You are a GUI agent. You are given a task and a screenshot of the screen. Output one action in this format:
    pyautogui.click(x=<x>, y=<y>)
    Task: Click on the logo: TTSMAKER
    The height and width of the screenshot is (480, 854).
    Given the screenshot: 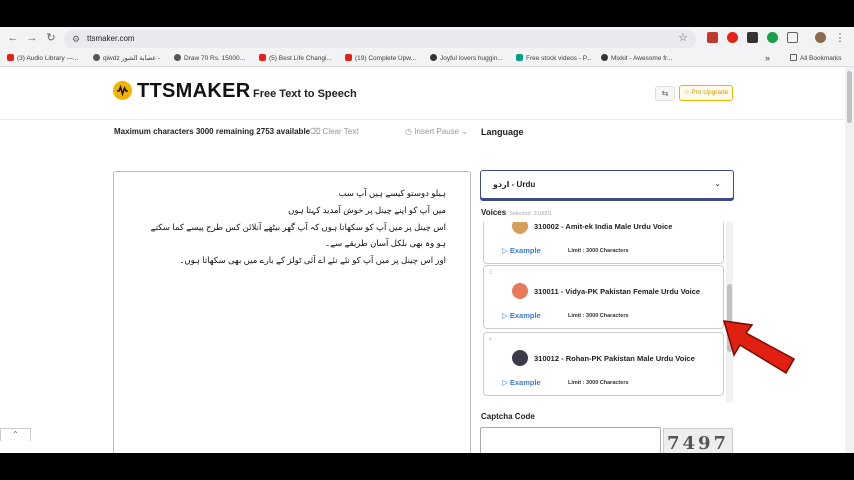 What is the action you would take?
    pyautogui.click(x=194, y=91)
    